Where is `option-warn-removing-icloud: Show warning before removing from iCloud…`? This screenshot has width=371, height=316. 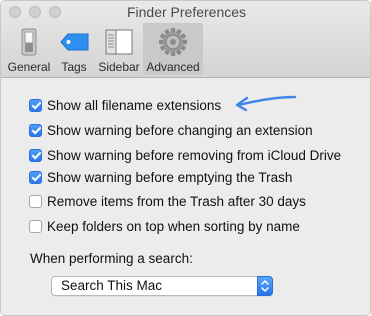 option-warn-removing-icloud: Show warning before removing from iCloud… is located at coordinates (185, 155).